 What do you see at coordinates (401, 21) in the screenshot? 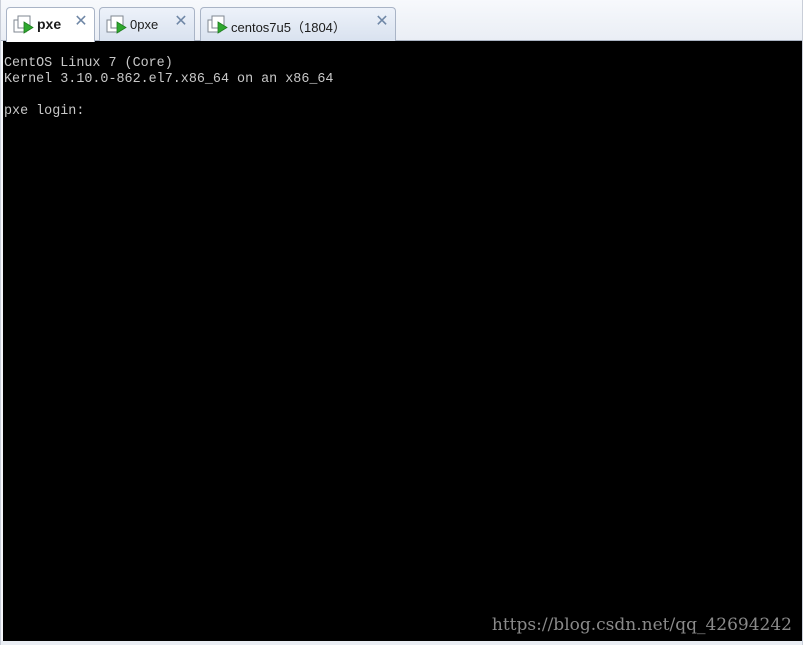
I see `tab-bar: pxe ✕ 0pxe ✕ centos7u5（1804） ✕` at bounding box center [401, 21].